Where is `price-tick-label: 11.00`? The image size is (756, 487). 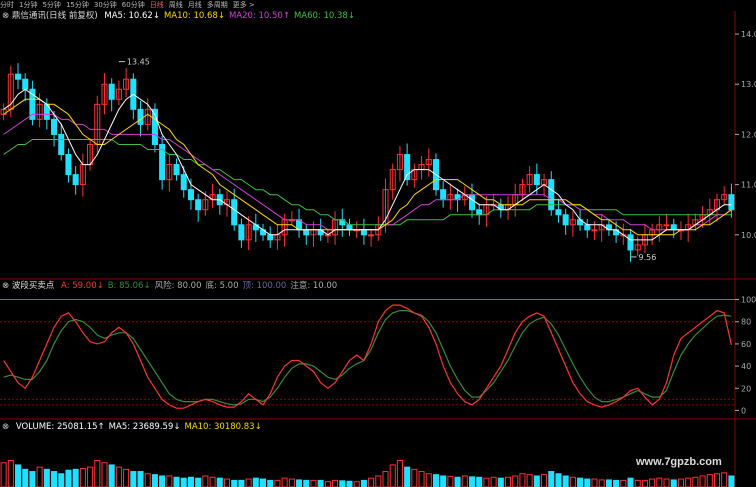 price-tick-label: 11.00 is located at coordinates (748, 185).